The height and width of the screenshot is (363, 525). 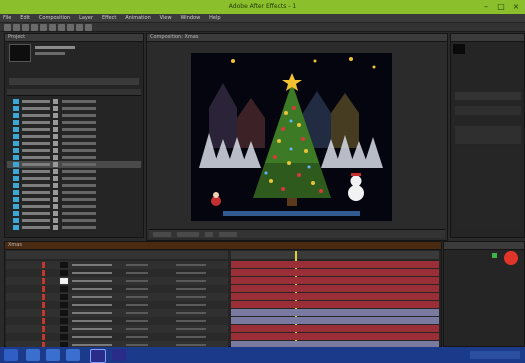 What do you see at coordinates (516, 6) in the screenshot?
I see `close-icon: ×` at bounding box center [516, 6].